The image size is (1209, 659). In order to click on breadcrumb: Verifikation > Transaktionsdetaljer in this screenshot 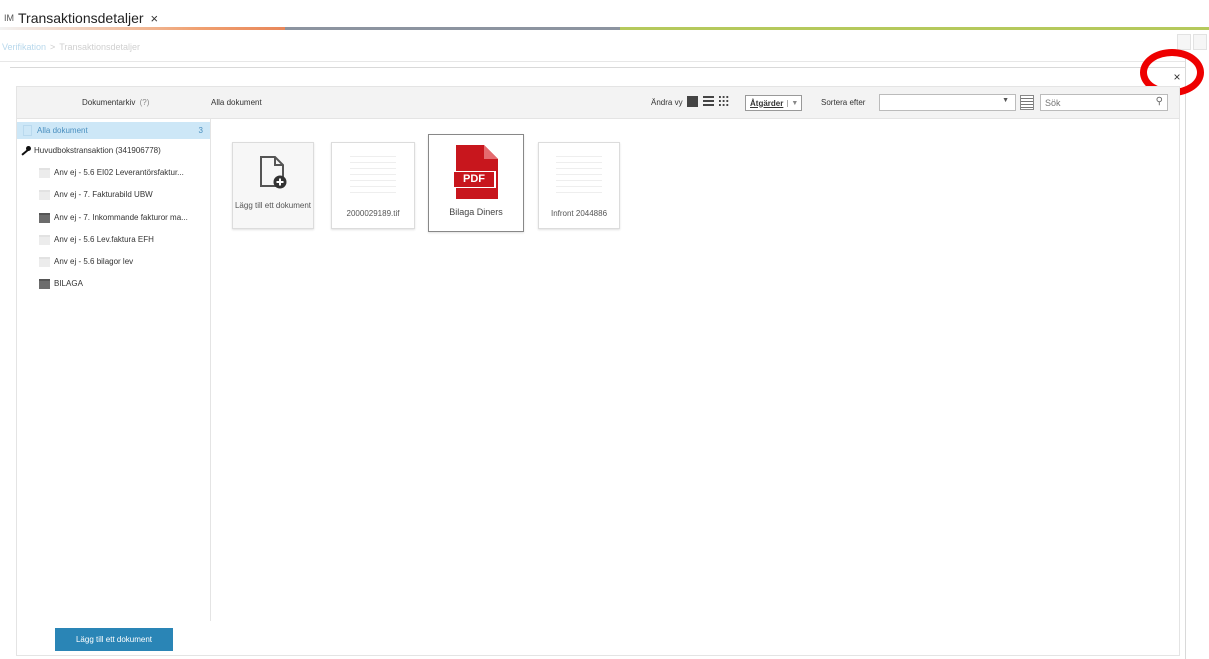, I will do `click(71, 47)`.